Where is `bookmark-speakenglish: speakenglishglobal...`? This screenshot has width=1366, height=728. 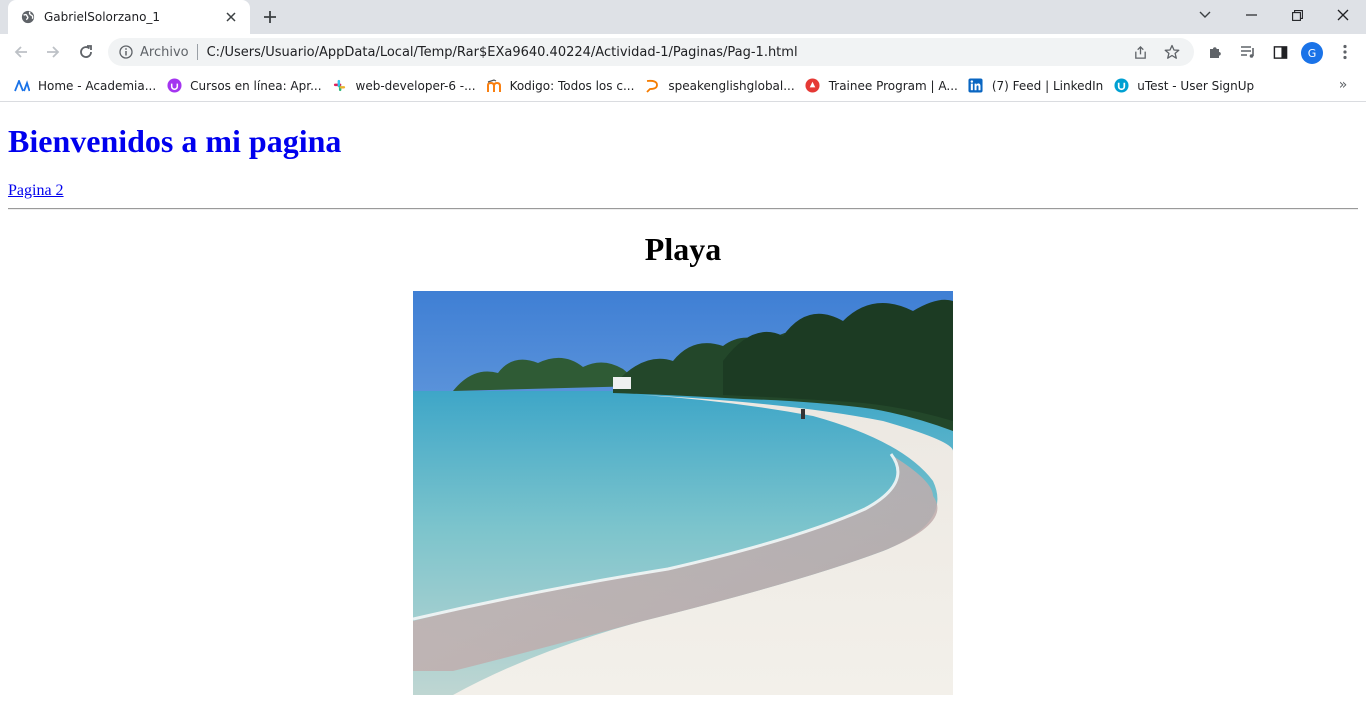 bookmark-speakenglish: speakenglishglobal... is located at coordinates (721, 86).